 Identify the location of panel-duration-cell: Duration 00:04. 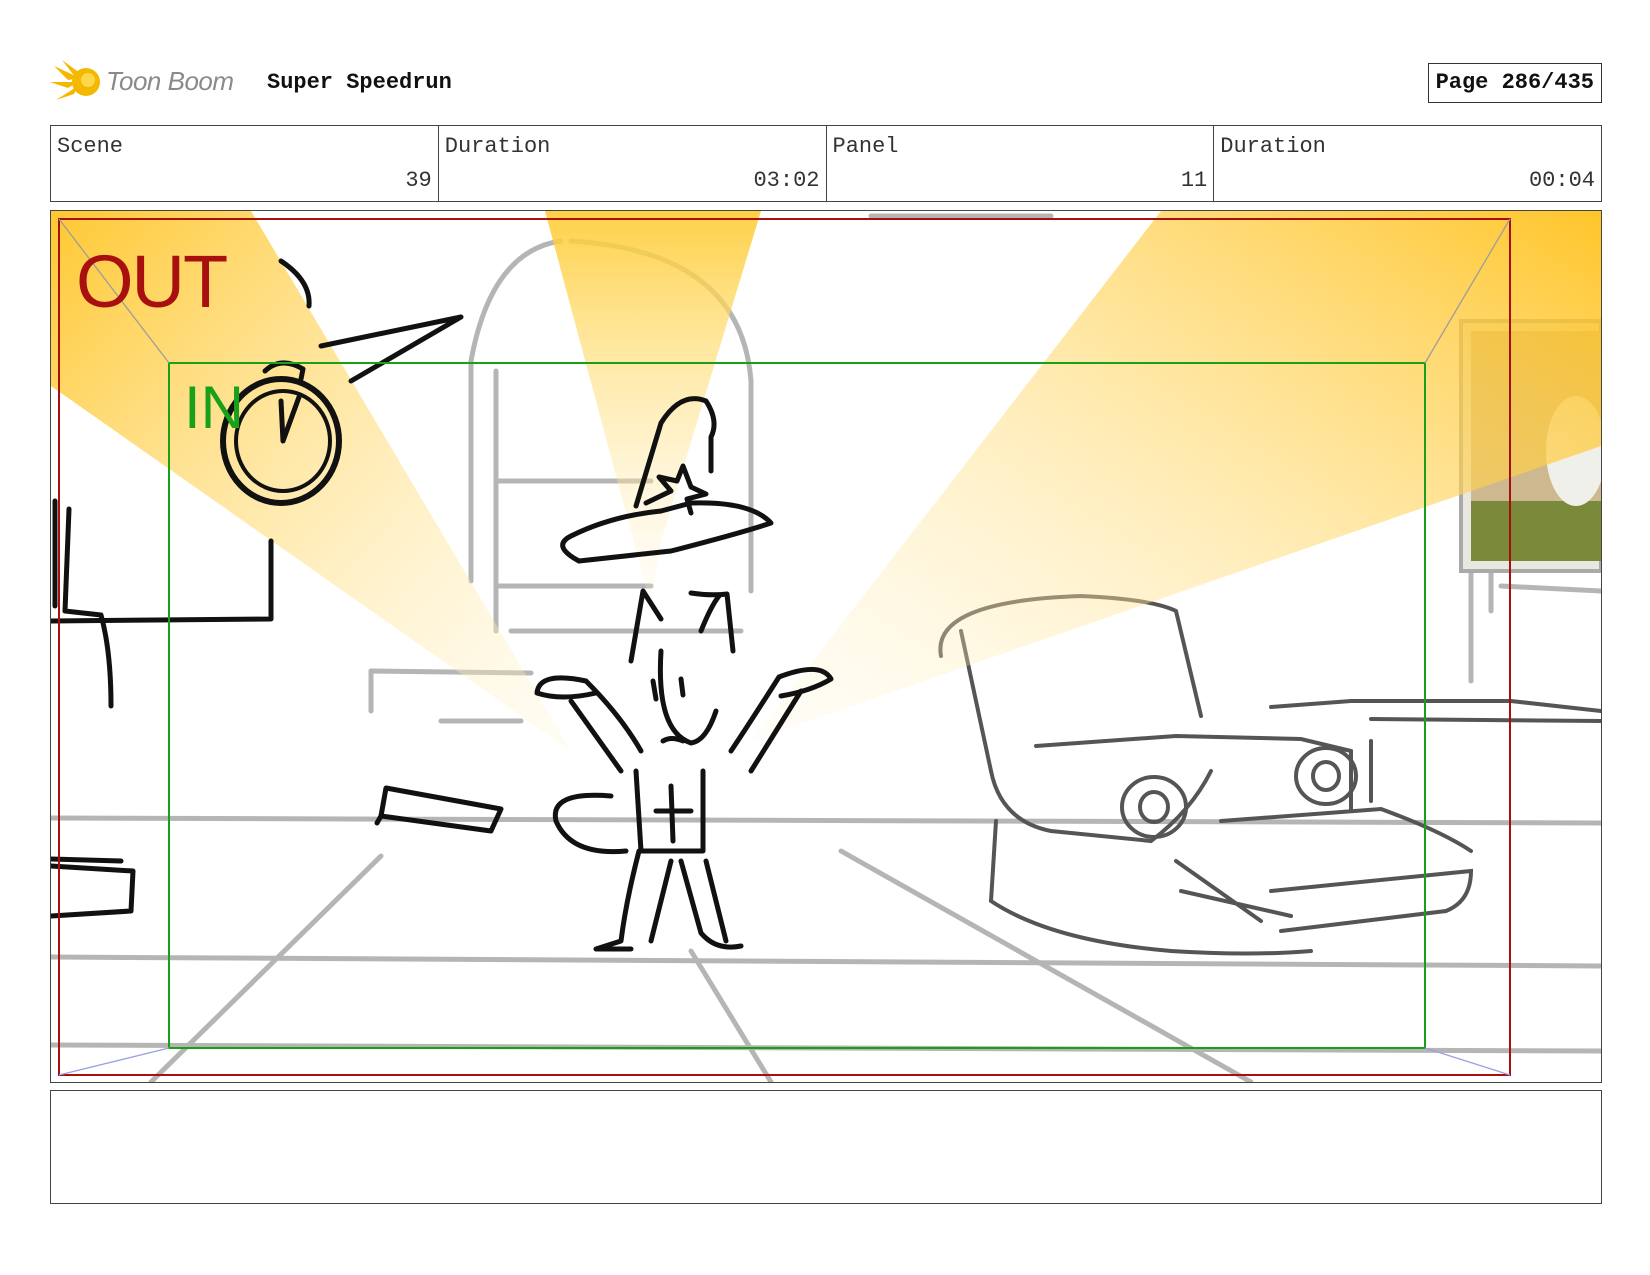
(1407, 163).